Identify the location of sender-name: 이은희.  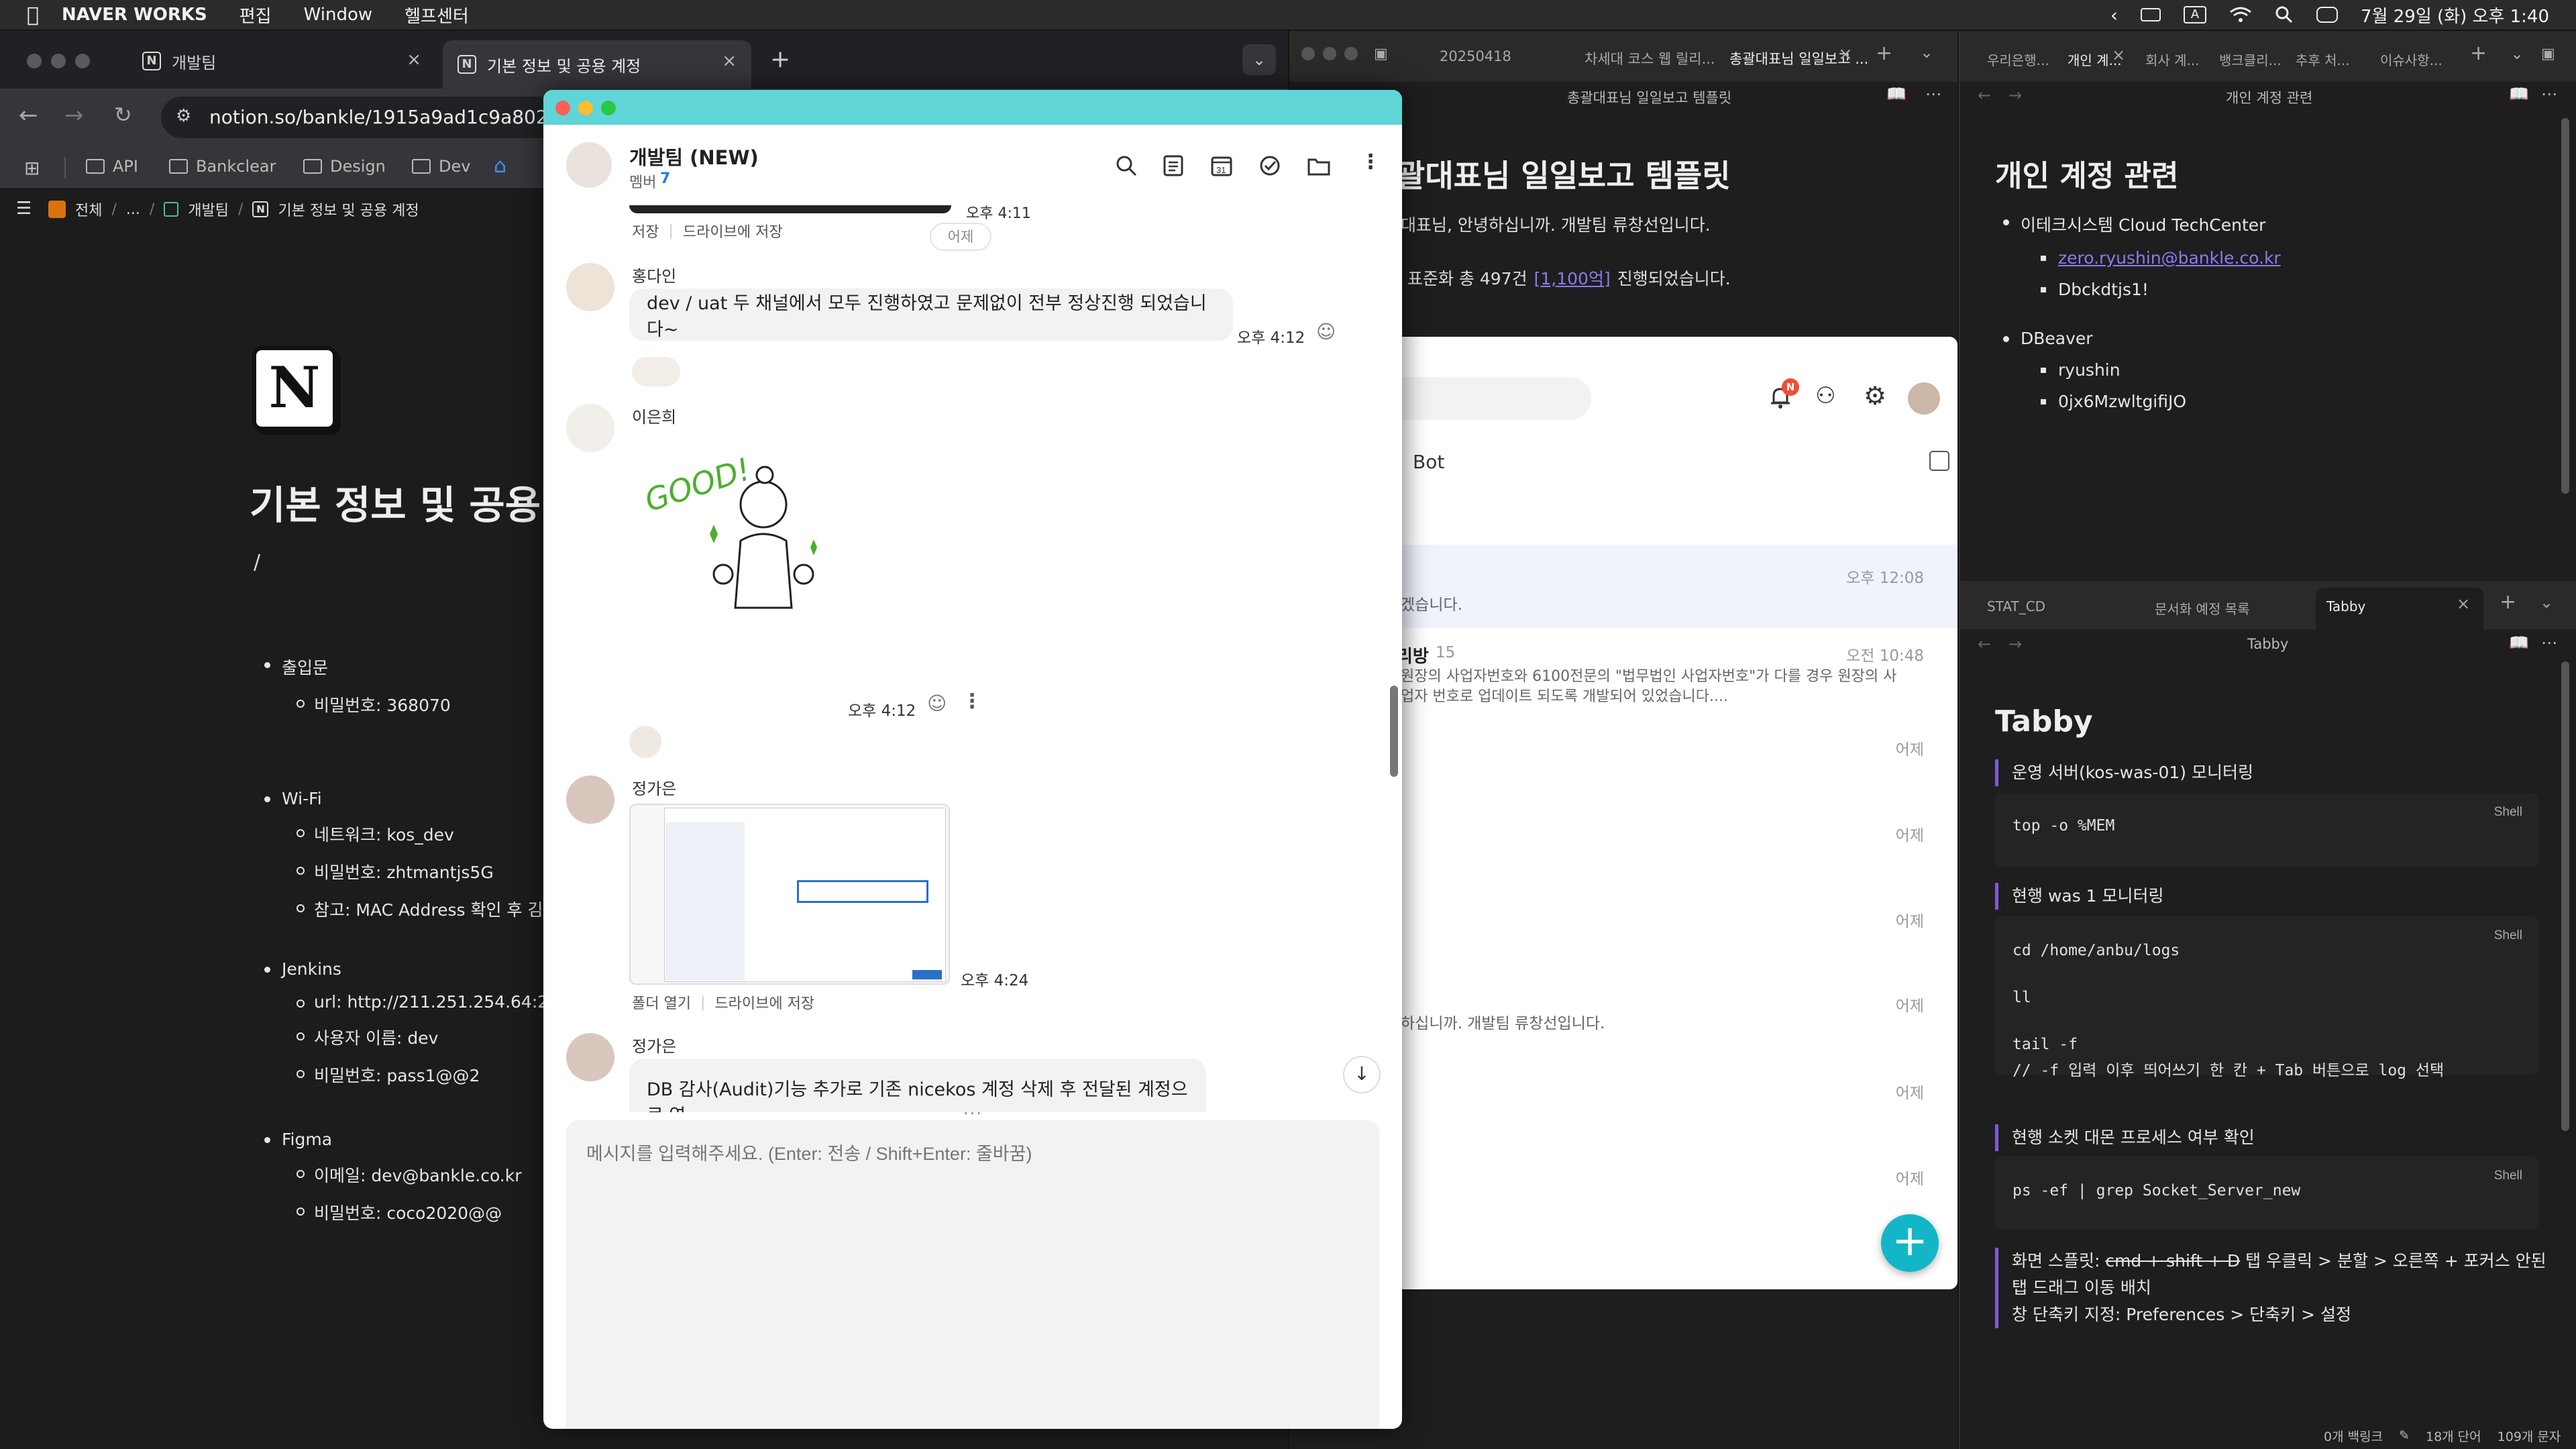
(654, 415).